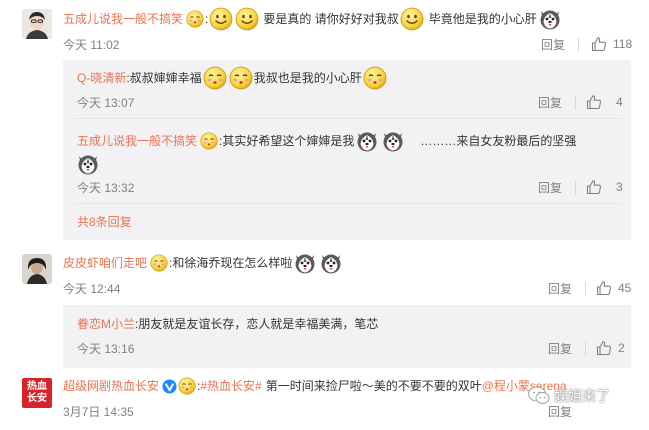 The height and width of the screenshot is (430, 649). I want to click on reply-text-line: 眷恋M小兰 :朋友就是友谊长存，恋人就是幸福美满，笔芯, so click(227, 324).